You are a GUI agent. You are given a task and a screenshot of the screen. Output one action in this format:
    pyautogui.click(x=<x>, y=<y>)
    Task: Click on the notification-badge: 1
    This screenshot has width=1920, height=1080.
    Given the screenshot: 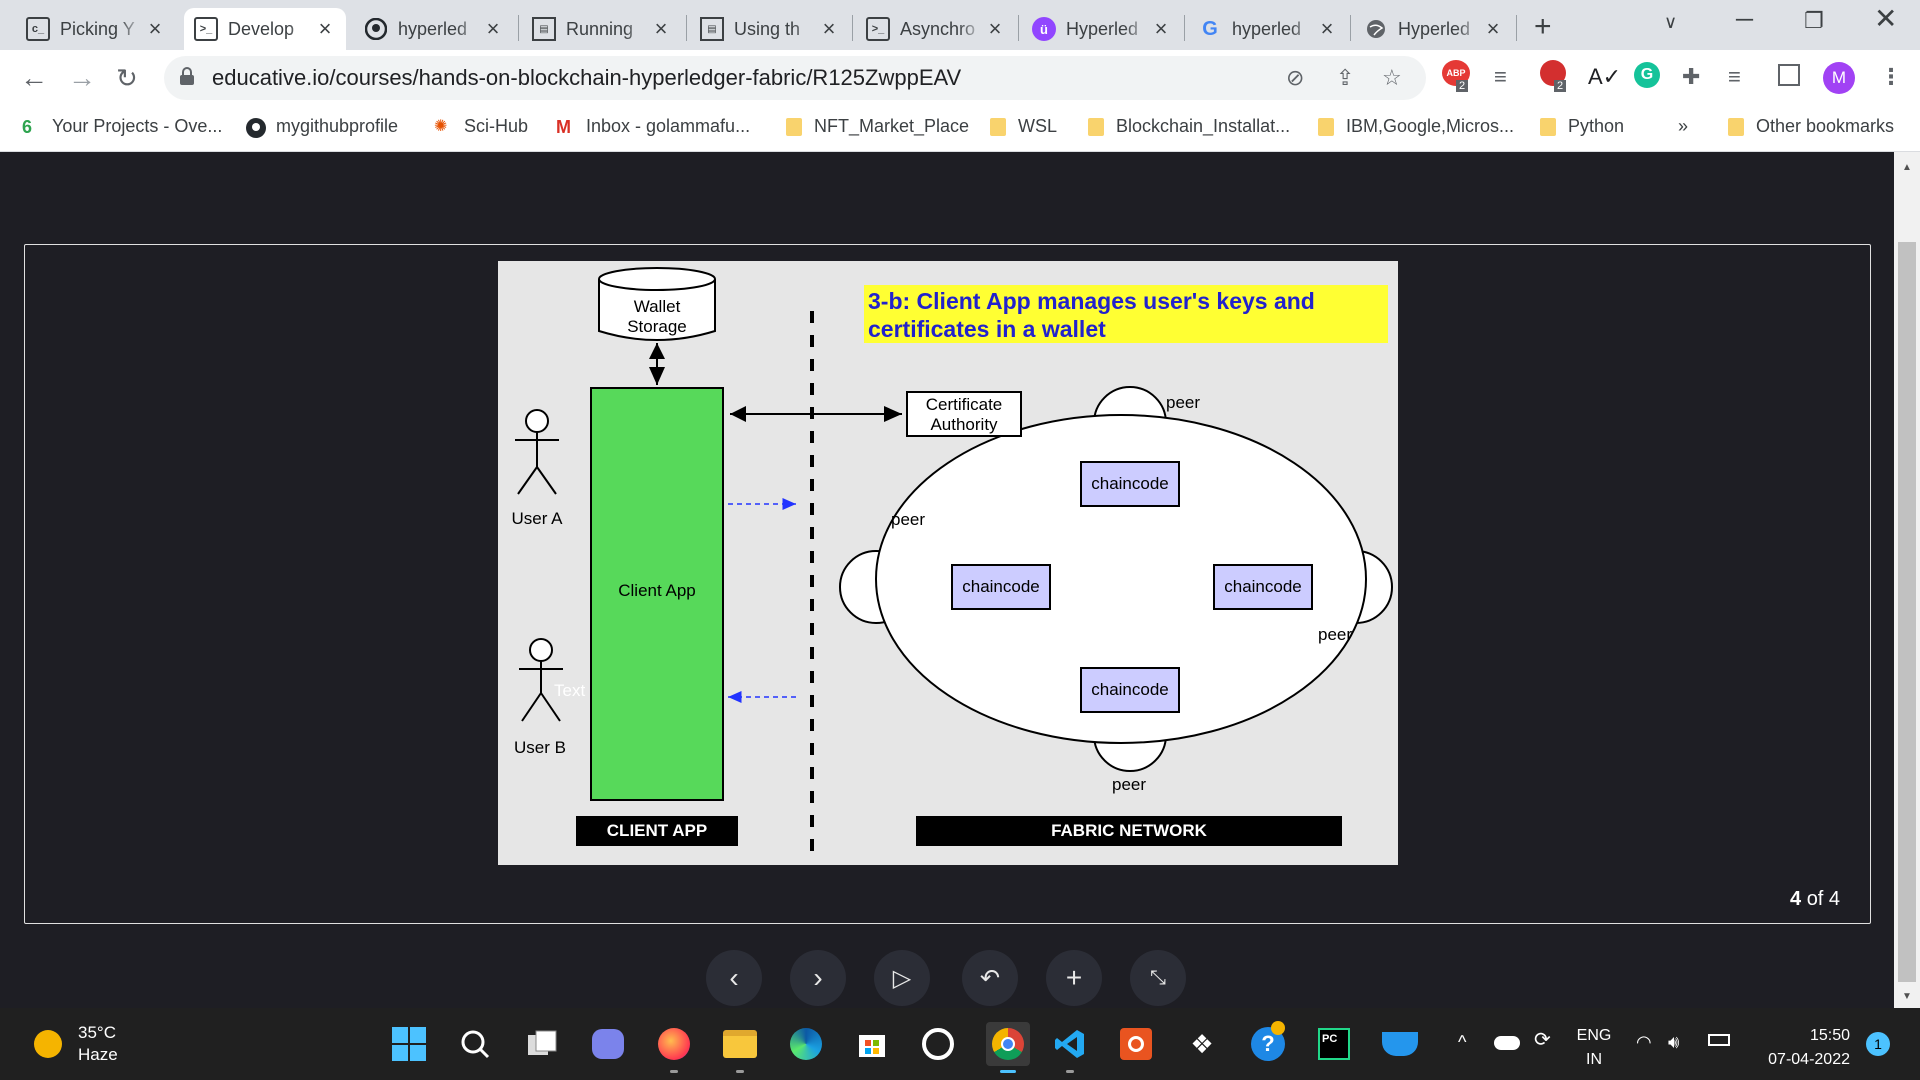 What is the action you would take?
    pyautogui.click(x=1878, y=1044)
    